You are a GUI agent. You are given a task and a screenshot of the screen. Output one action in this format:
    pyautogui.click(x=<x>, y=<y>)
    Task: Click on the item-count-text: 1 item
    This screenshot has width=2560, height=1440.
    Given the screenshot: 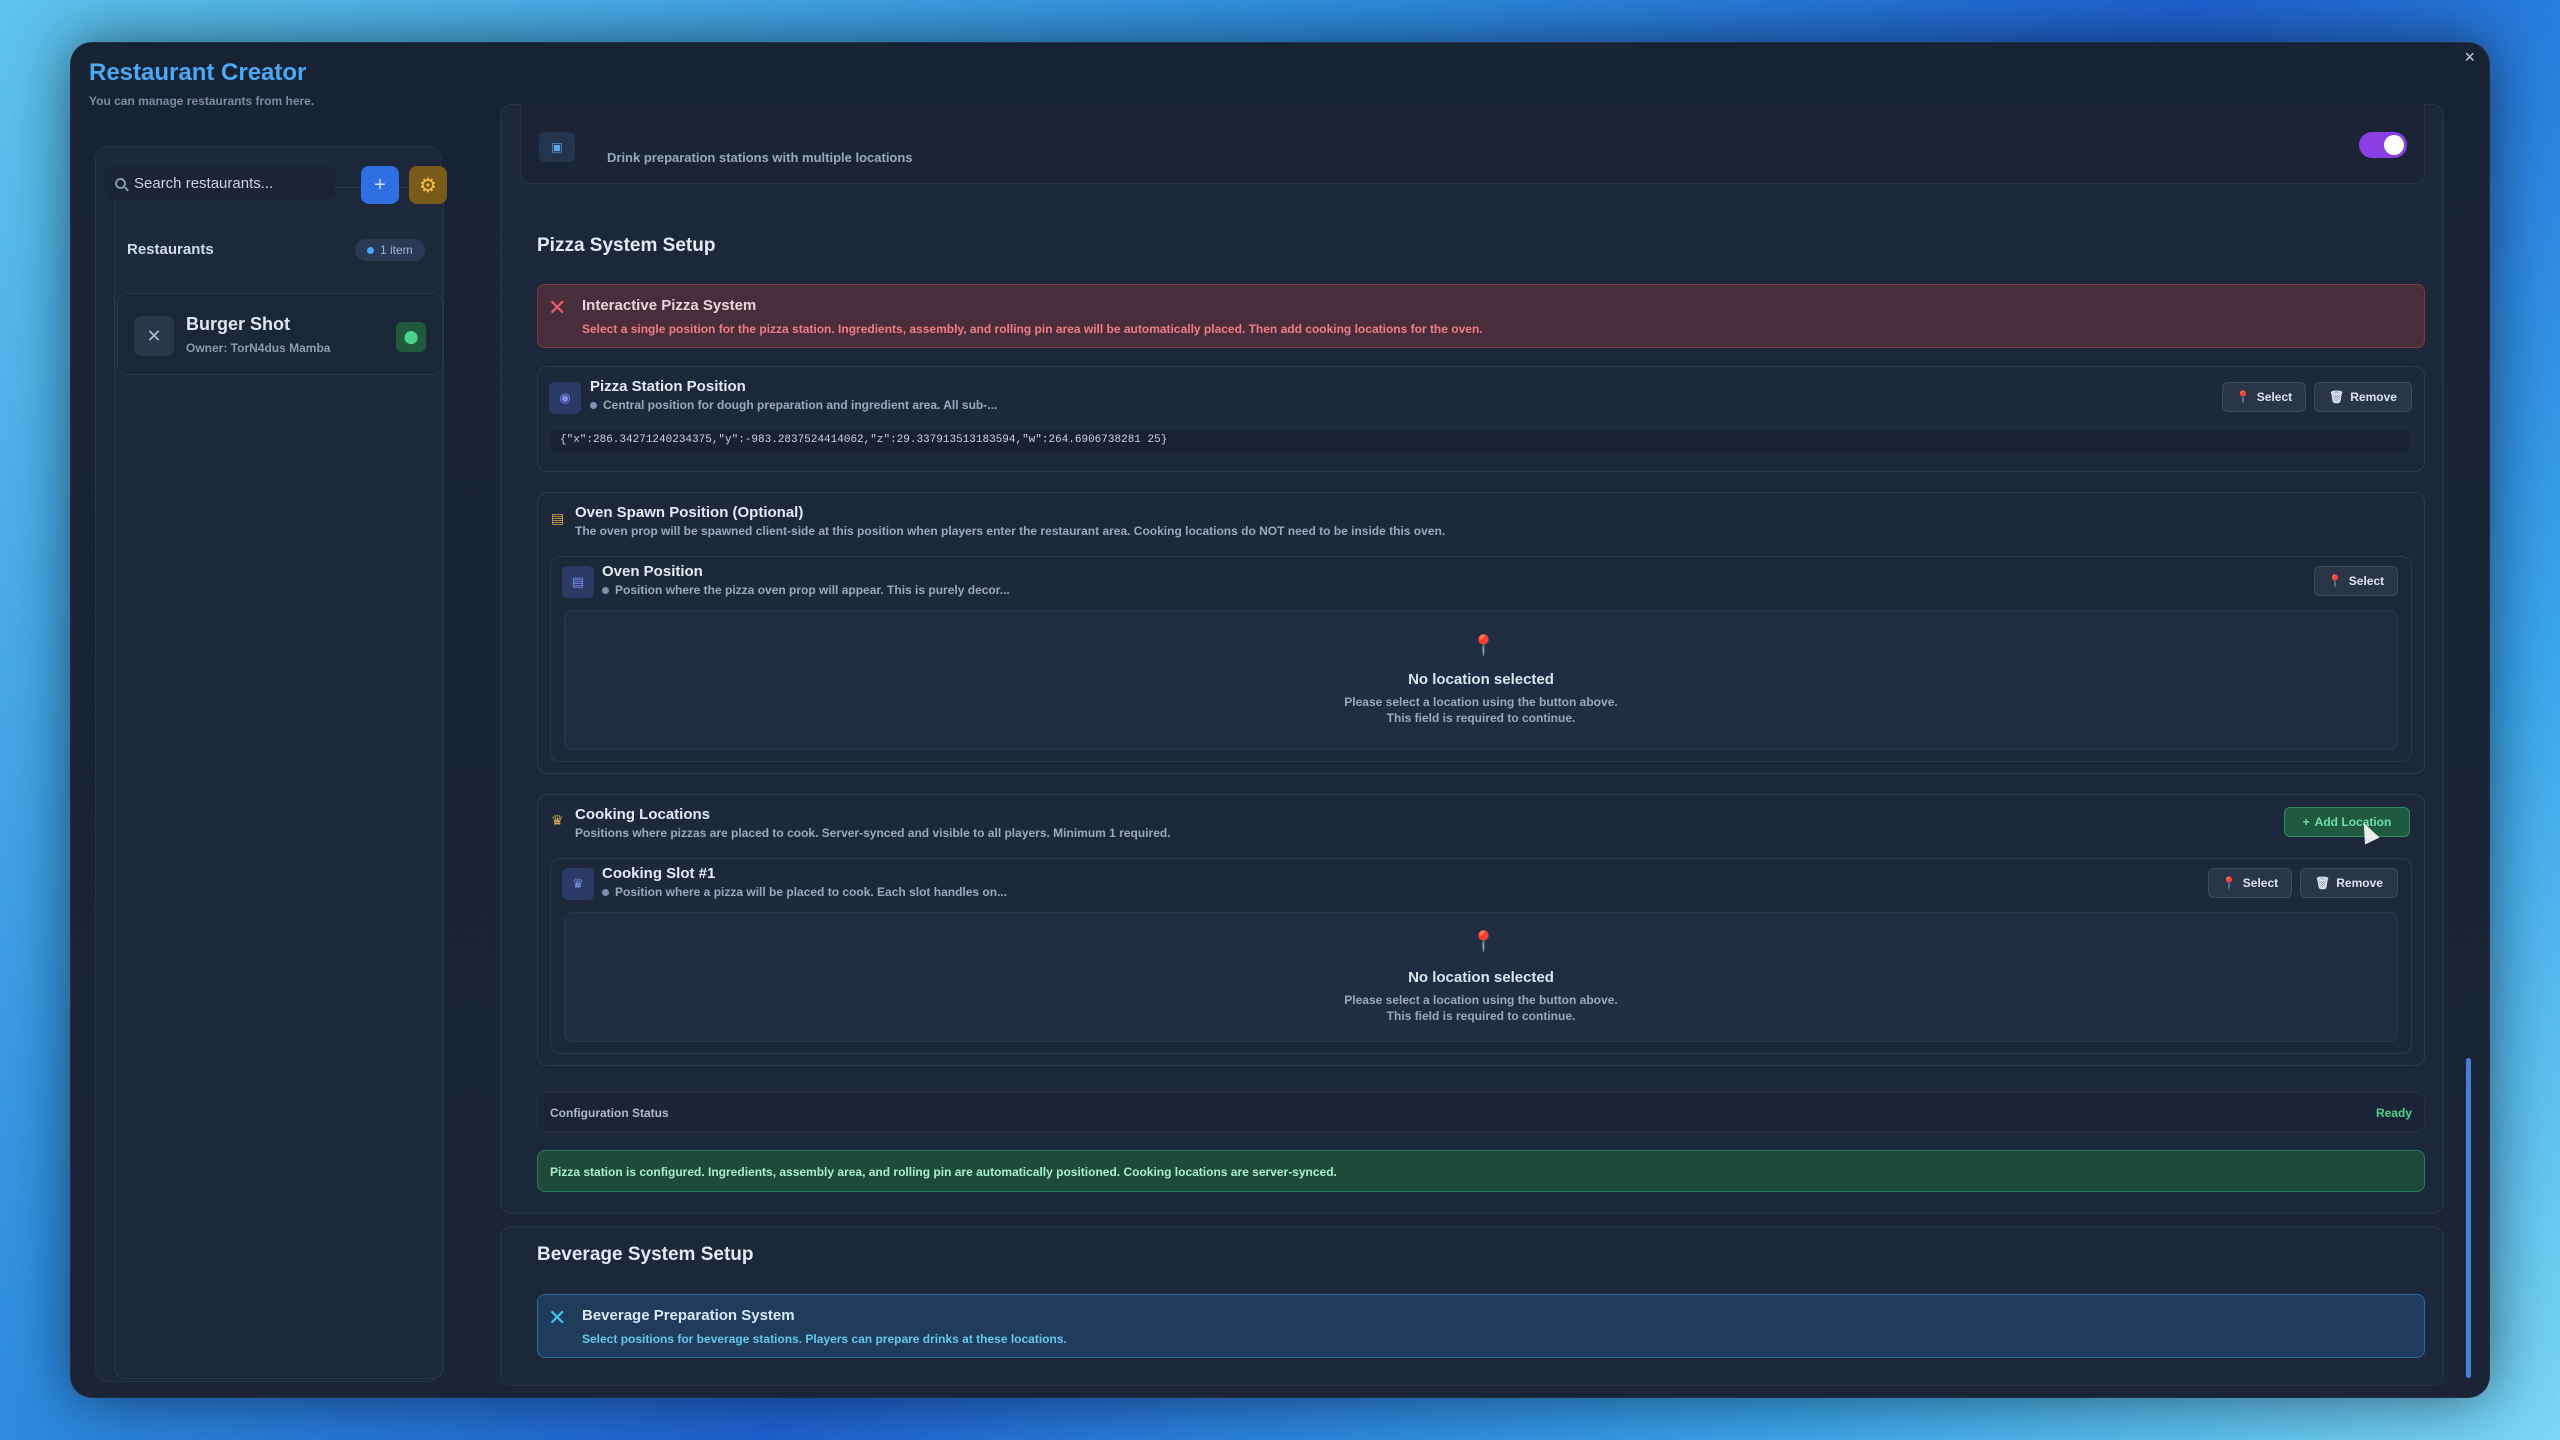 What is the action you would take?
    pyautogui.click(x=396, y=250)
    